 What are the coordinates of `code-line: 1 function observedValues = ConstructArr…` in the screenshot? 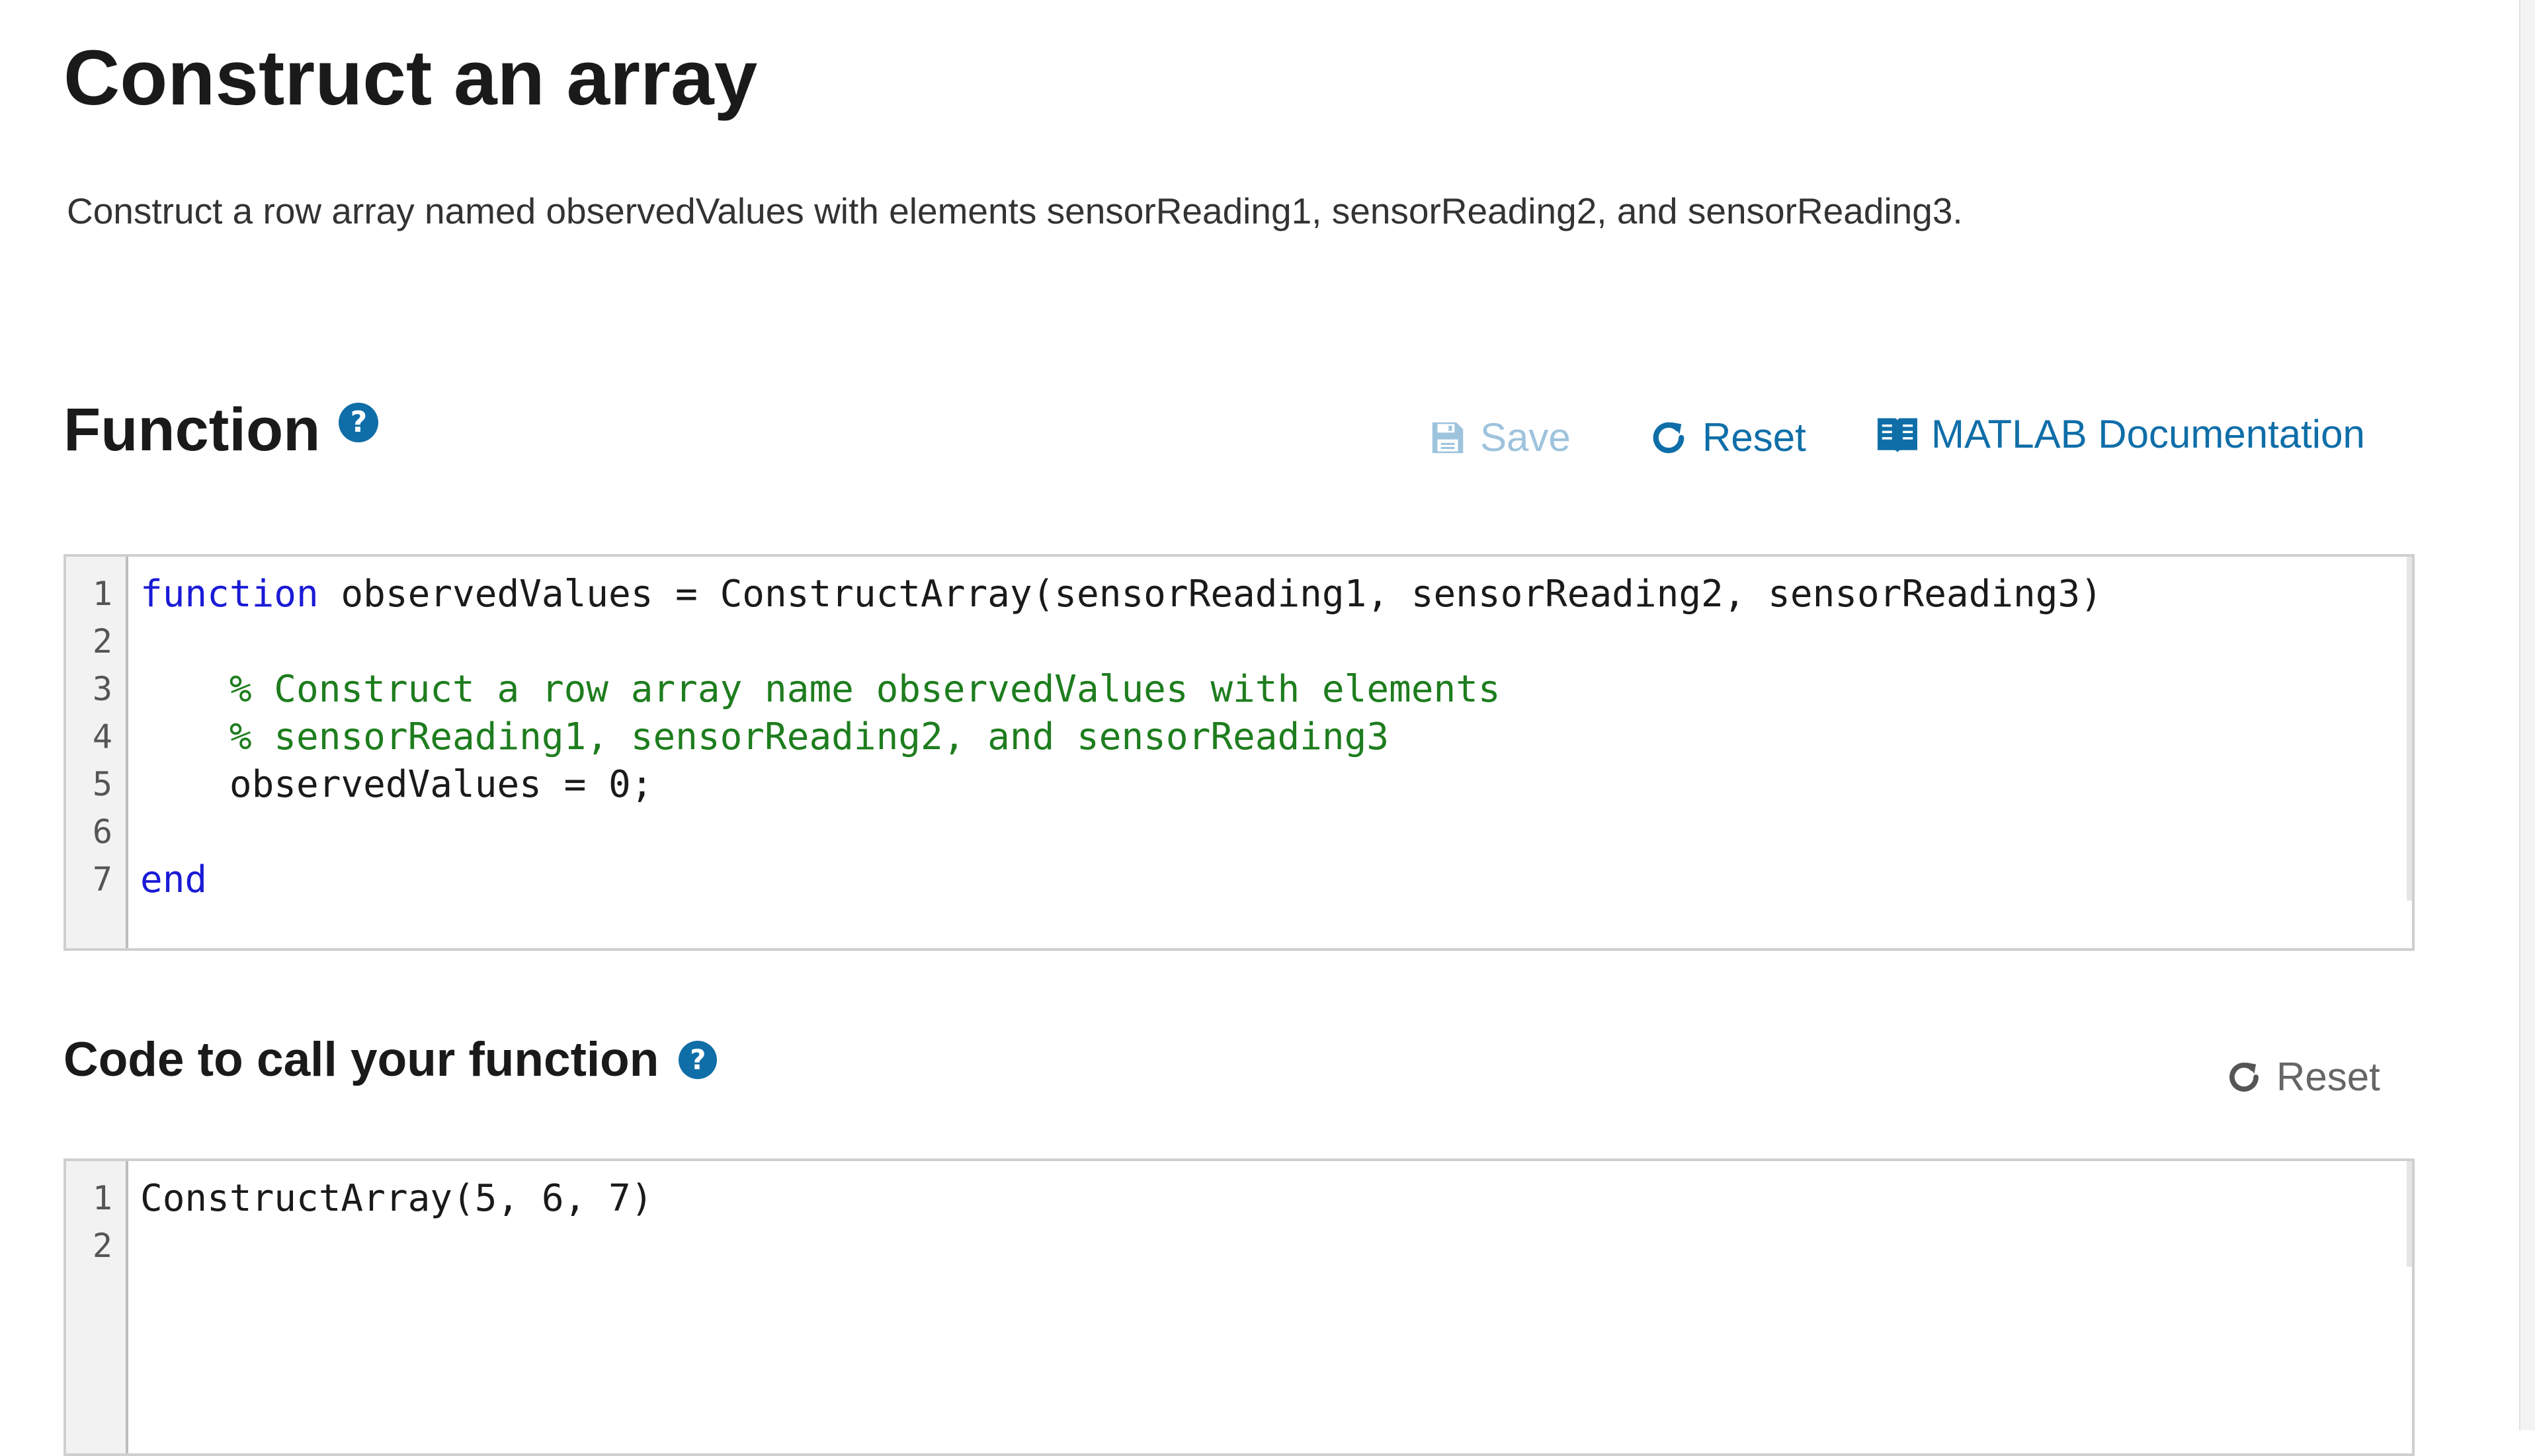 It's located at (1084, 594).